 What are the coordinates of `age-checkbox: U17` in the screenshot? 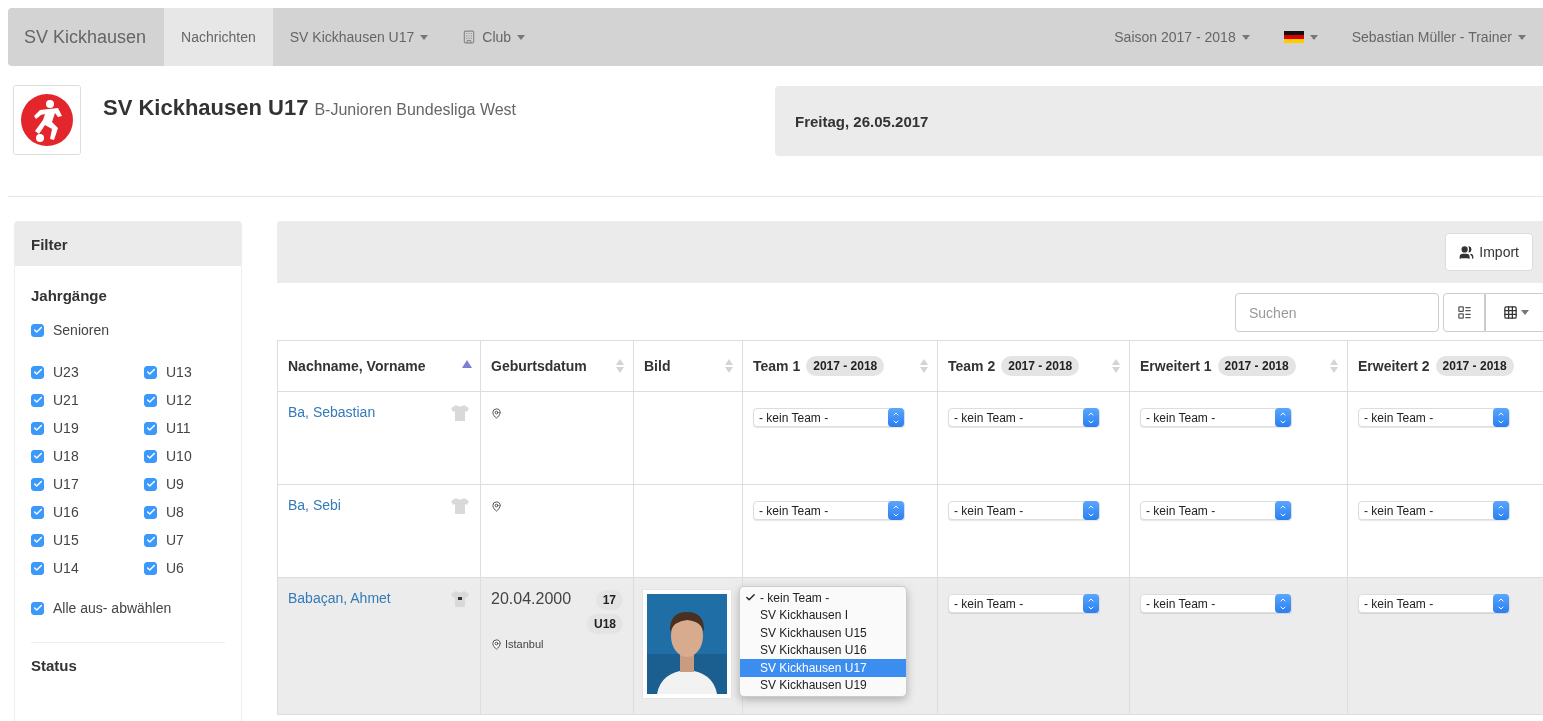 It's located at (87, 484).